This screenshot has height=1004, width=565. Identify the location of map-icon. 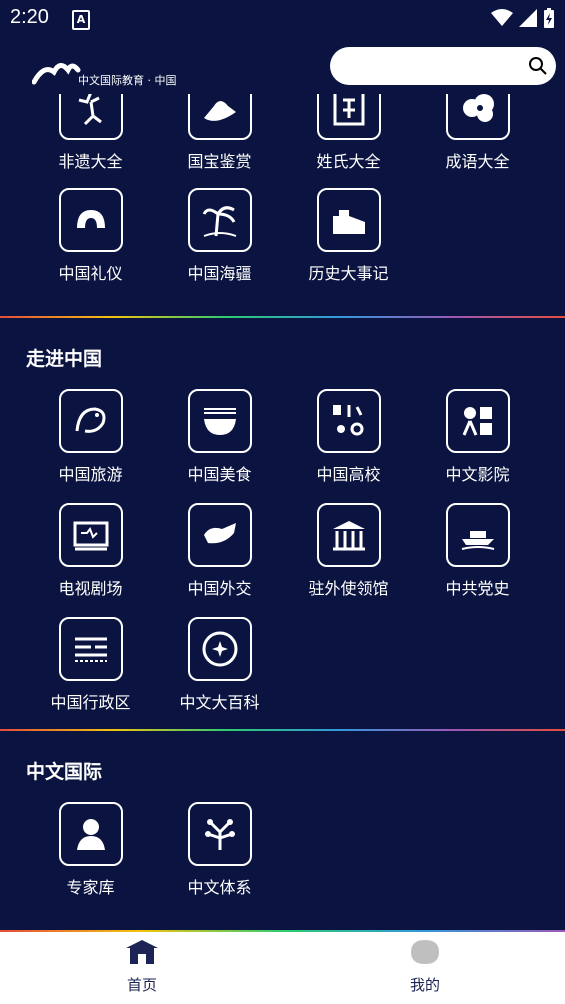
(90, 649).